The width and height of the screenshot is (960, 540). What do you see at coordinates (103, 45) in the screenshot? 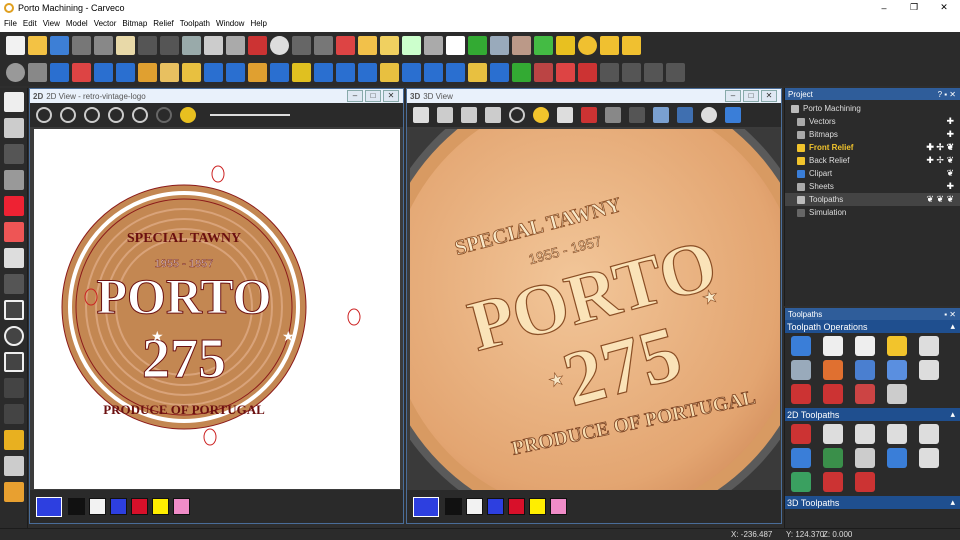
I see `copy-icon` at bounding box center [103, 45].